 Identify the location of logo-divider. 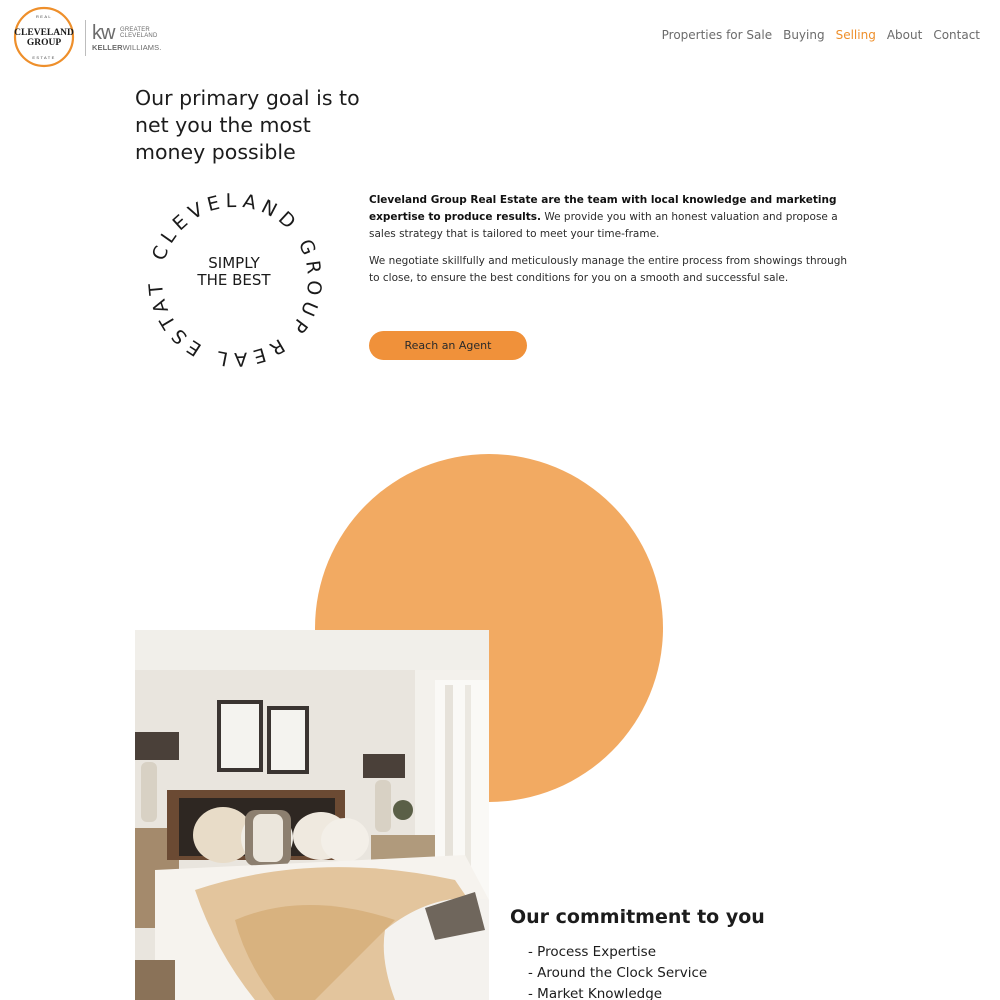
(85, 38).